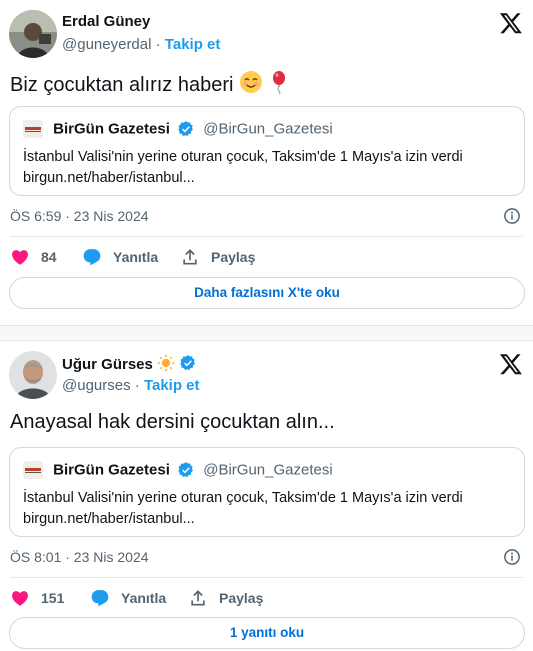 The height and width of the screenshot is (651, 533). What do you see at coordinates (49, 257) in the screenshot?
I see `like-count: 84` at bounding box center [49, 257].